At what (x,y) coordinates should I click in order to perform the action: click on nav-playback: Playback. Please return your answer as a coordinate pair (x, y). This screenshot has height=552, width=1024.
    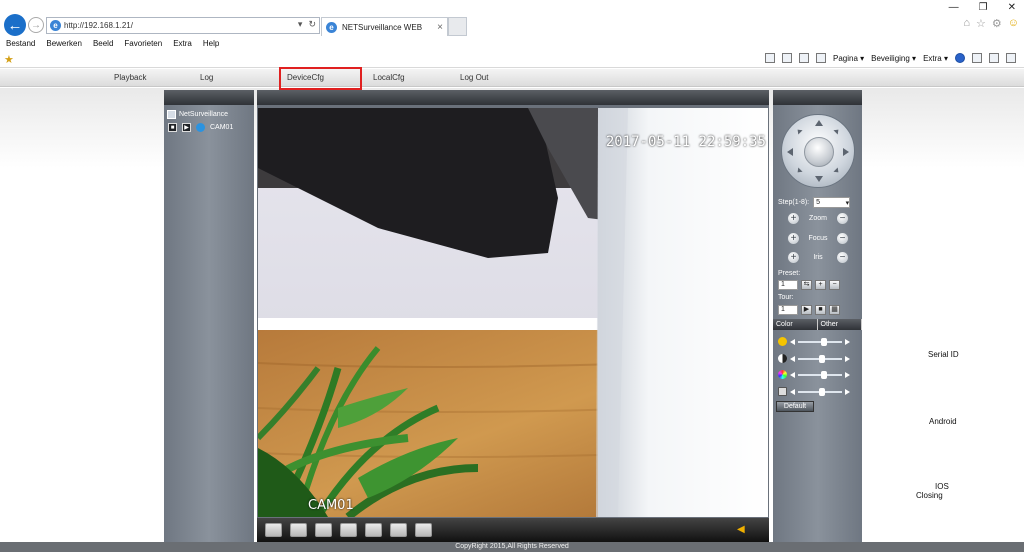
    Looking at the image, I should click on (130, 77).